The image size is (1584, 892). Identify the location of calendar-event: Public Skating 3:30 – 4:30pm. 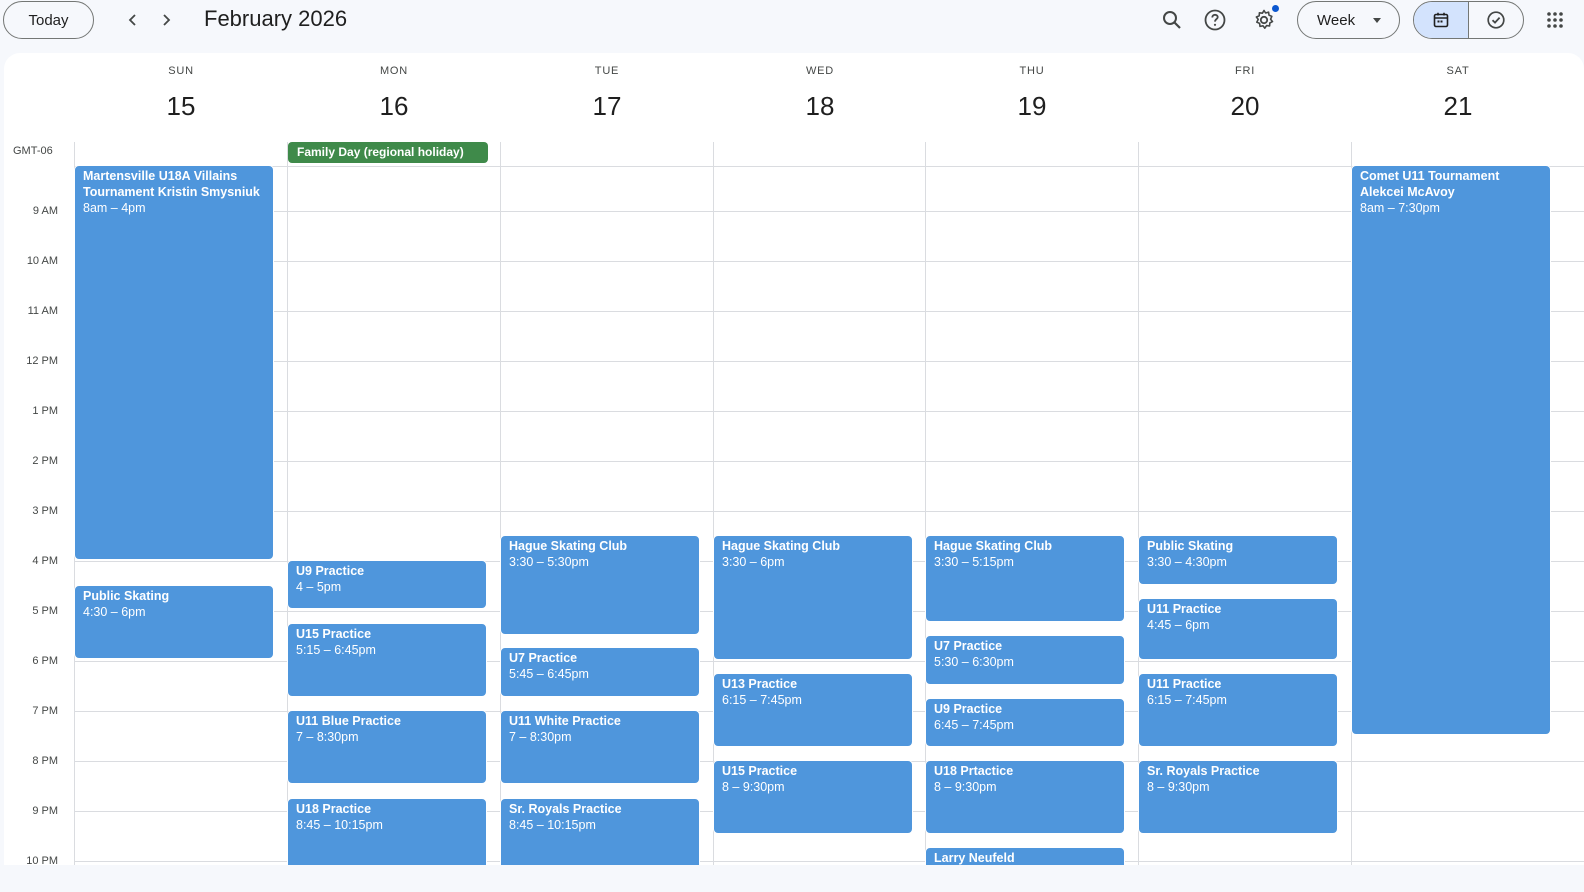
(1238, 560).